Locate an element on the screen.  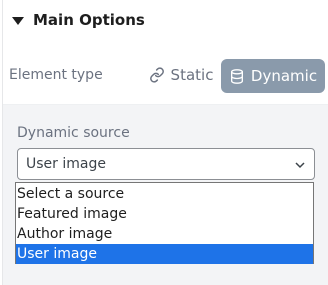
section-title: Main Options is located at coordinates (89, 20).